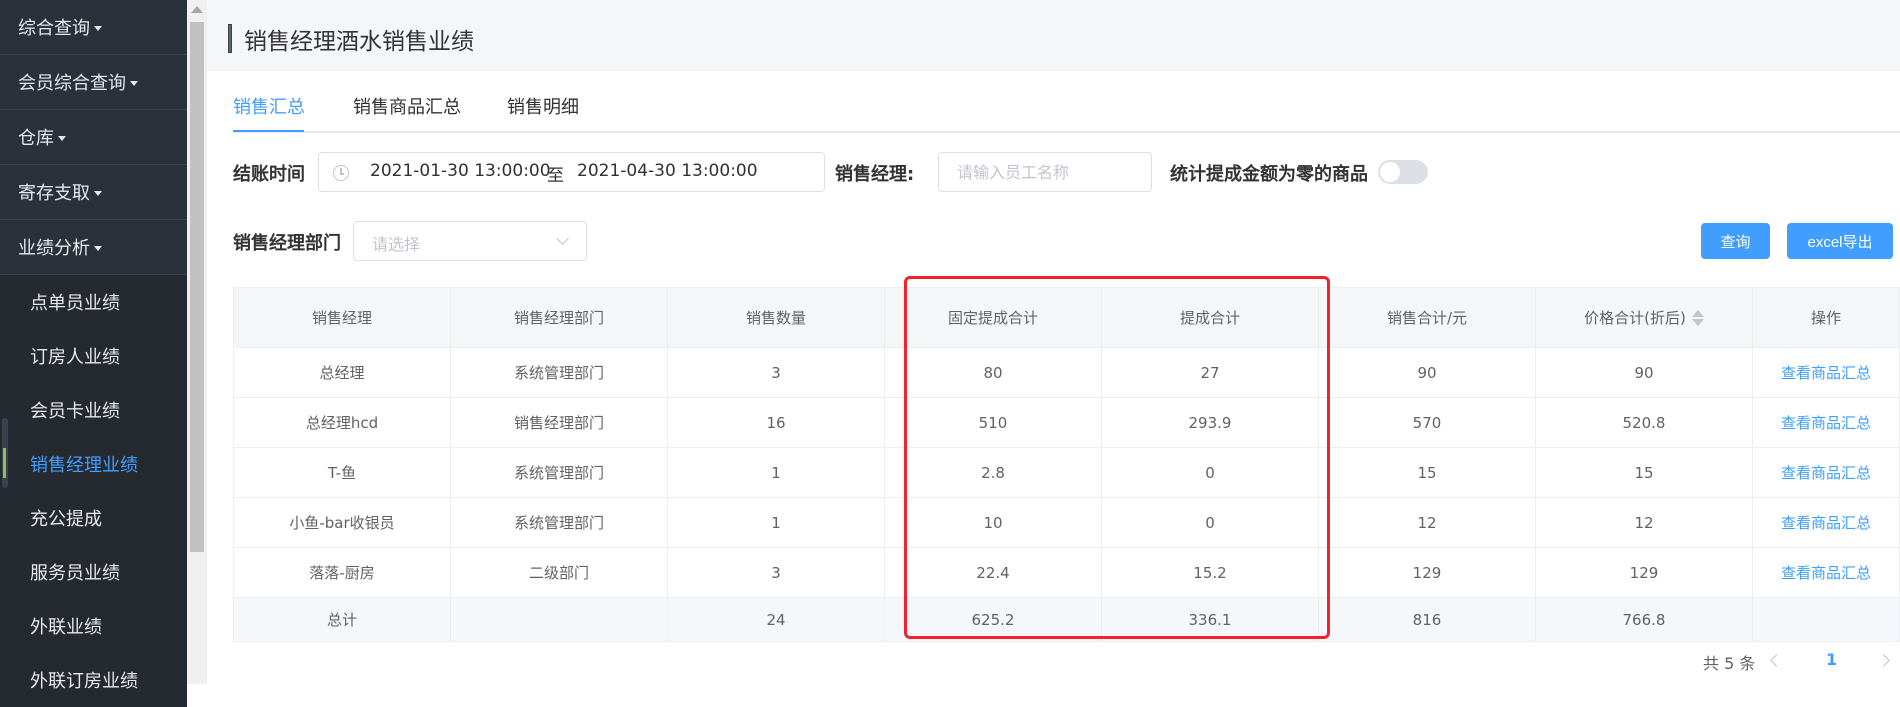 The height and width of the screenshot is (707, 1900). Describe the element at coordinates (1883, 660) in the screenshot. I see `chevron-right-icon` at that location.